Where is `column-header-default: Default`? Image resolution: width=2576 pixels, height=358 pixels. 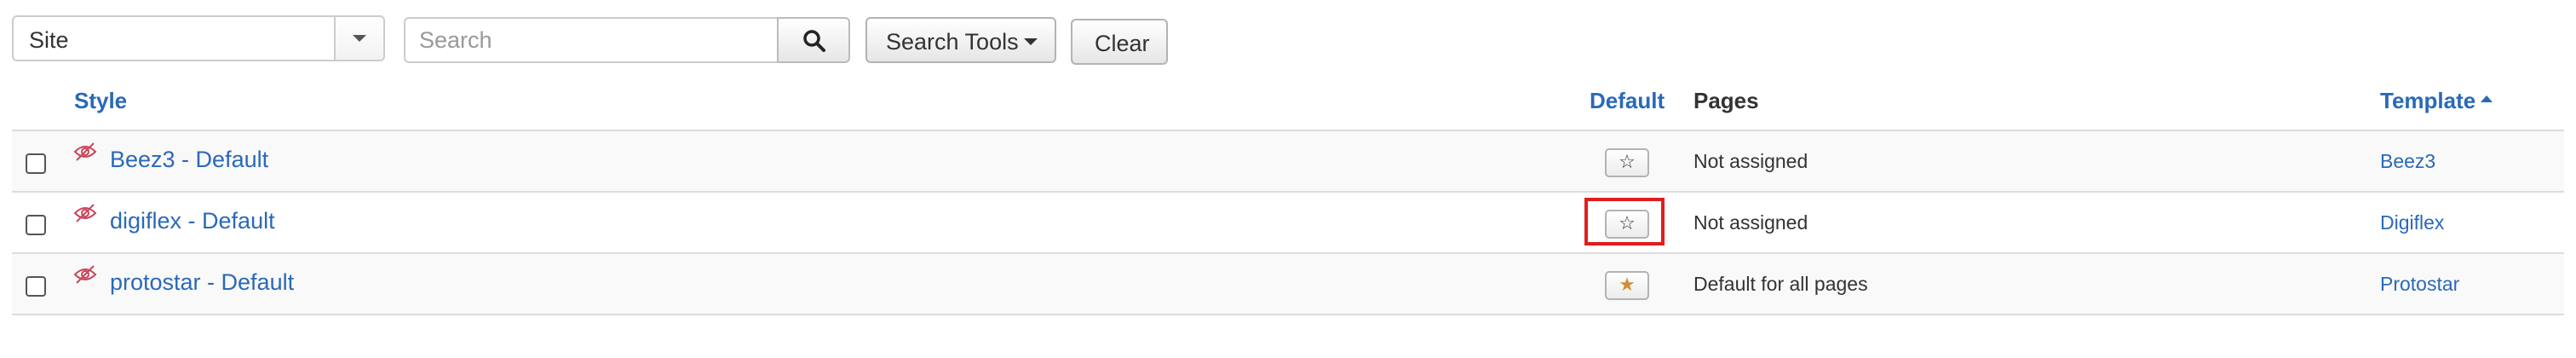
column-header-default: Default is located at coordinates (1628, 101).